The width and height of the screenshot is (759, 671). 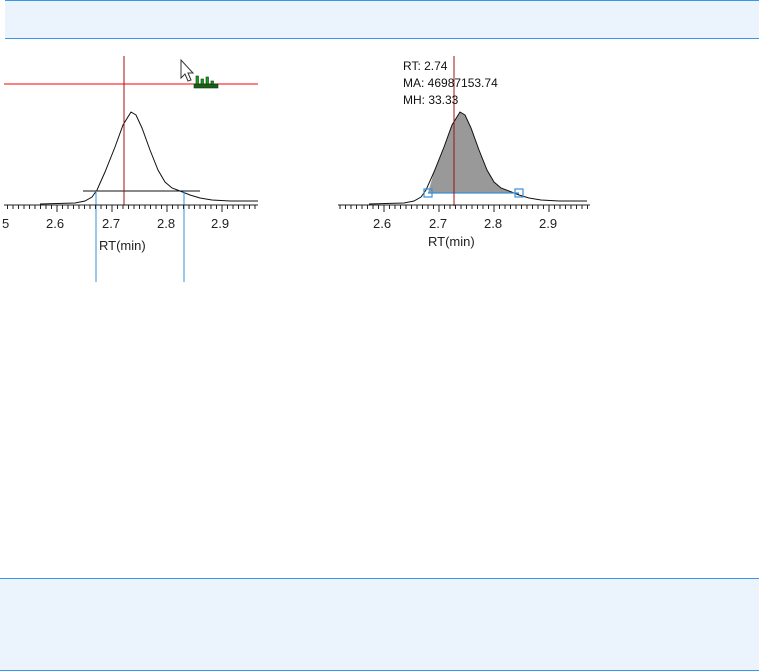 What do you see at coordinates (425, 66) in the screenshot?
I see `peak-rt-label: RT: 2.74` at bounding box center [425, 66].